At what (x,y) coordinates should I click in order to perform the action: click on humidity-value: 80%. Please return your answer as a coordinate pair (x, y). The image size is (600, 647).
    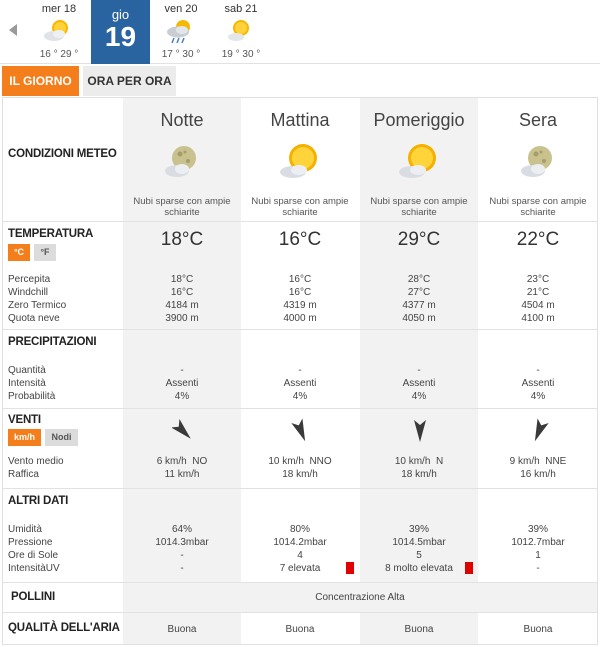
    Looking at the image, I should click on (299, 529).